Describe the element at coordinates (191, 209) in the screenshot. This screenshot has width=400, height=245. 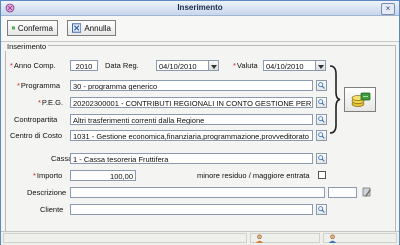
I see `cliente-field` at that location.